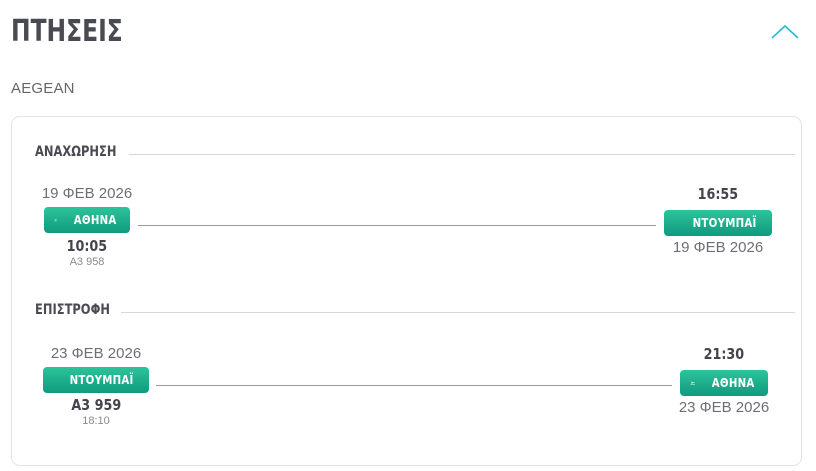 This screenshot has width=816, height=471. What do you see at coordinates (67, 31) in the screenshot?
I see `page-title: ΠΤΗΣΕΙΣ` at bounding box center [67, 31].